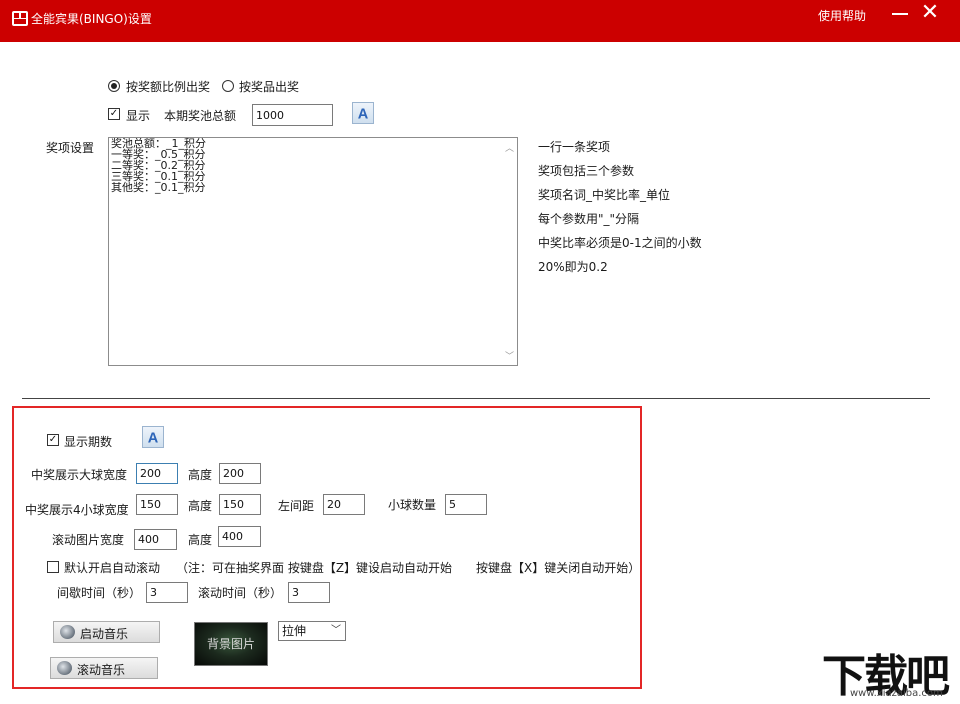 The image size is (960, 704). What do you see at coordinates (114, 114) in the screenshot?
I see `show-pool-checkbox: ✓` at bounding box center [114, 114].